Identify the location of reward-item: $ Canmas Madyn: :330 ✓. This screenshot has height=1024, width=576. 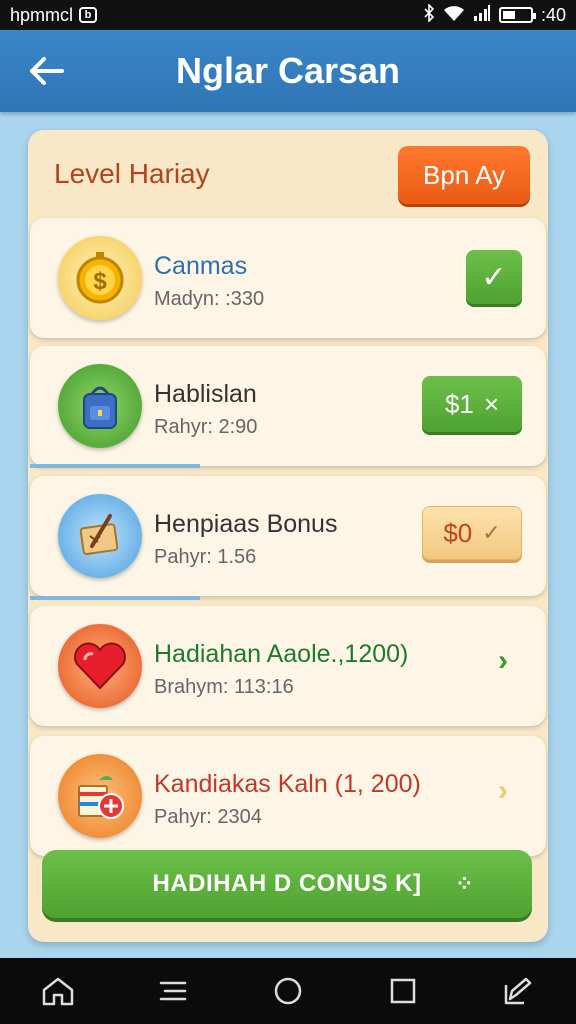
(288, 278).